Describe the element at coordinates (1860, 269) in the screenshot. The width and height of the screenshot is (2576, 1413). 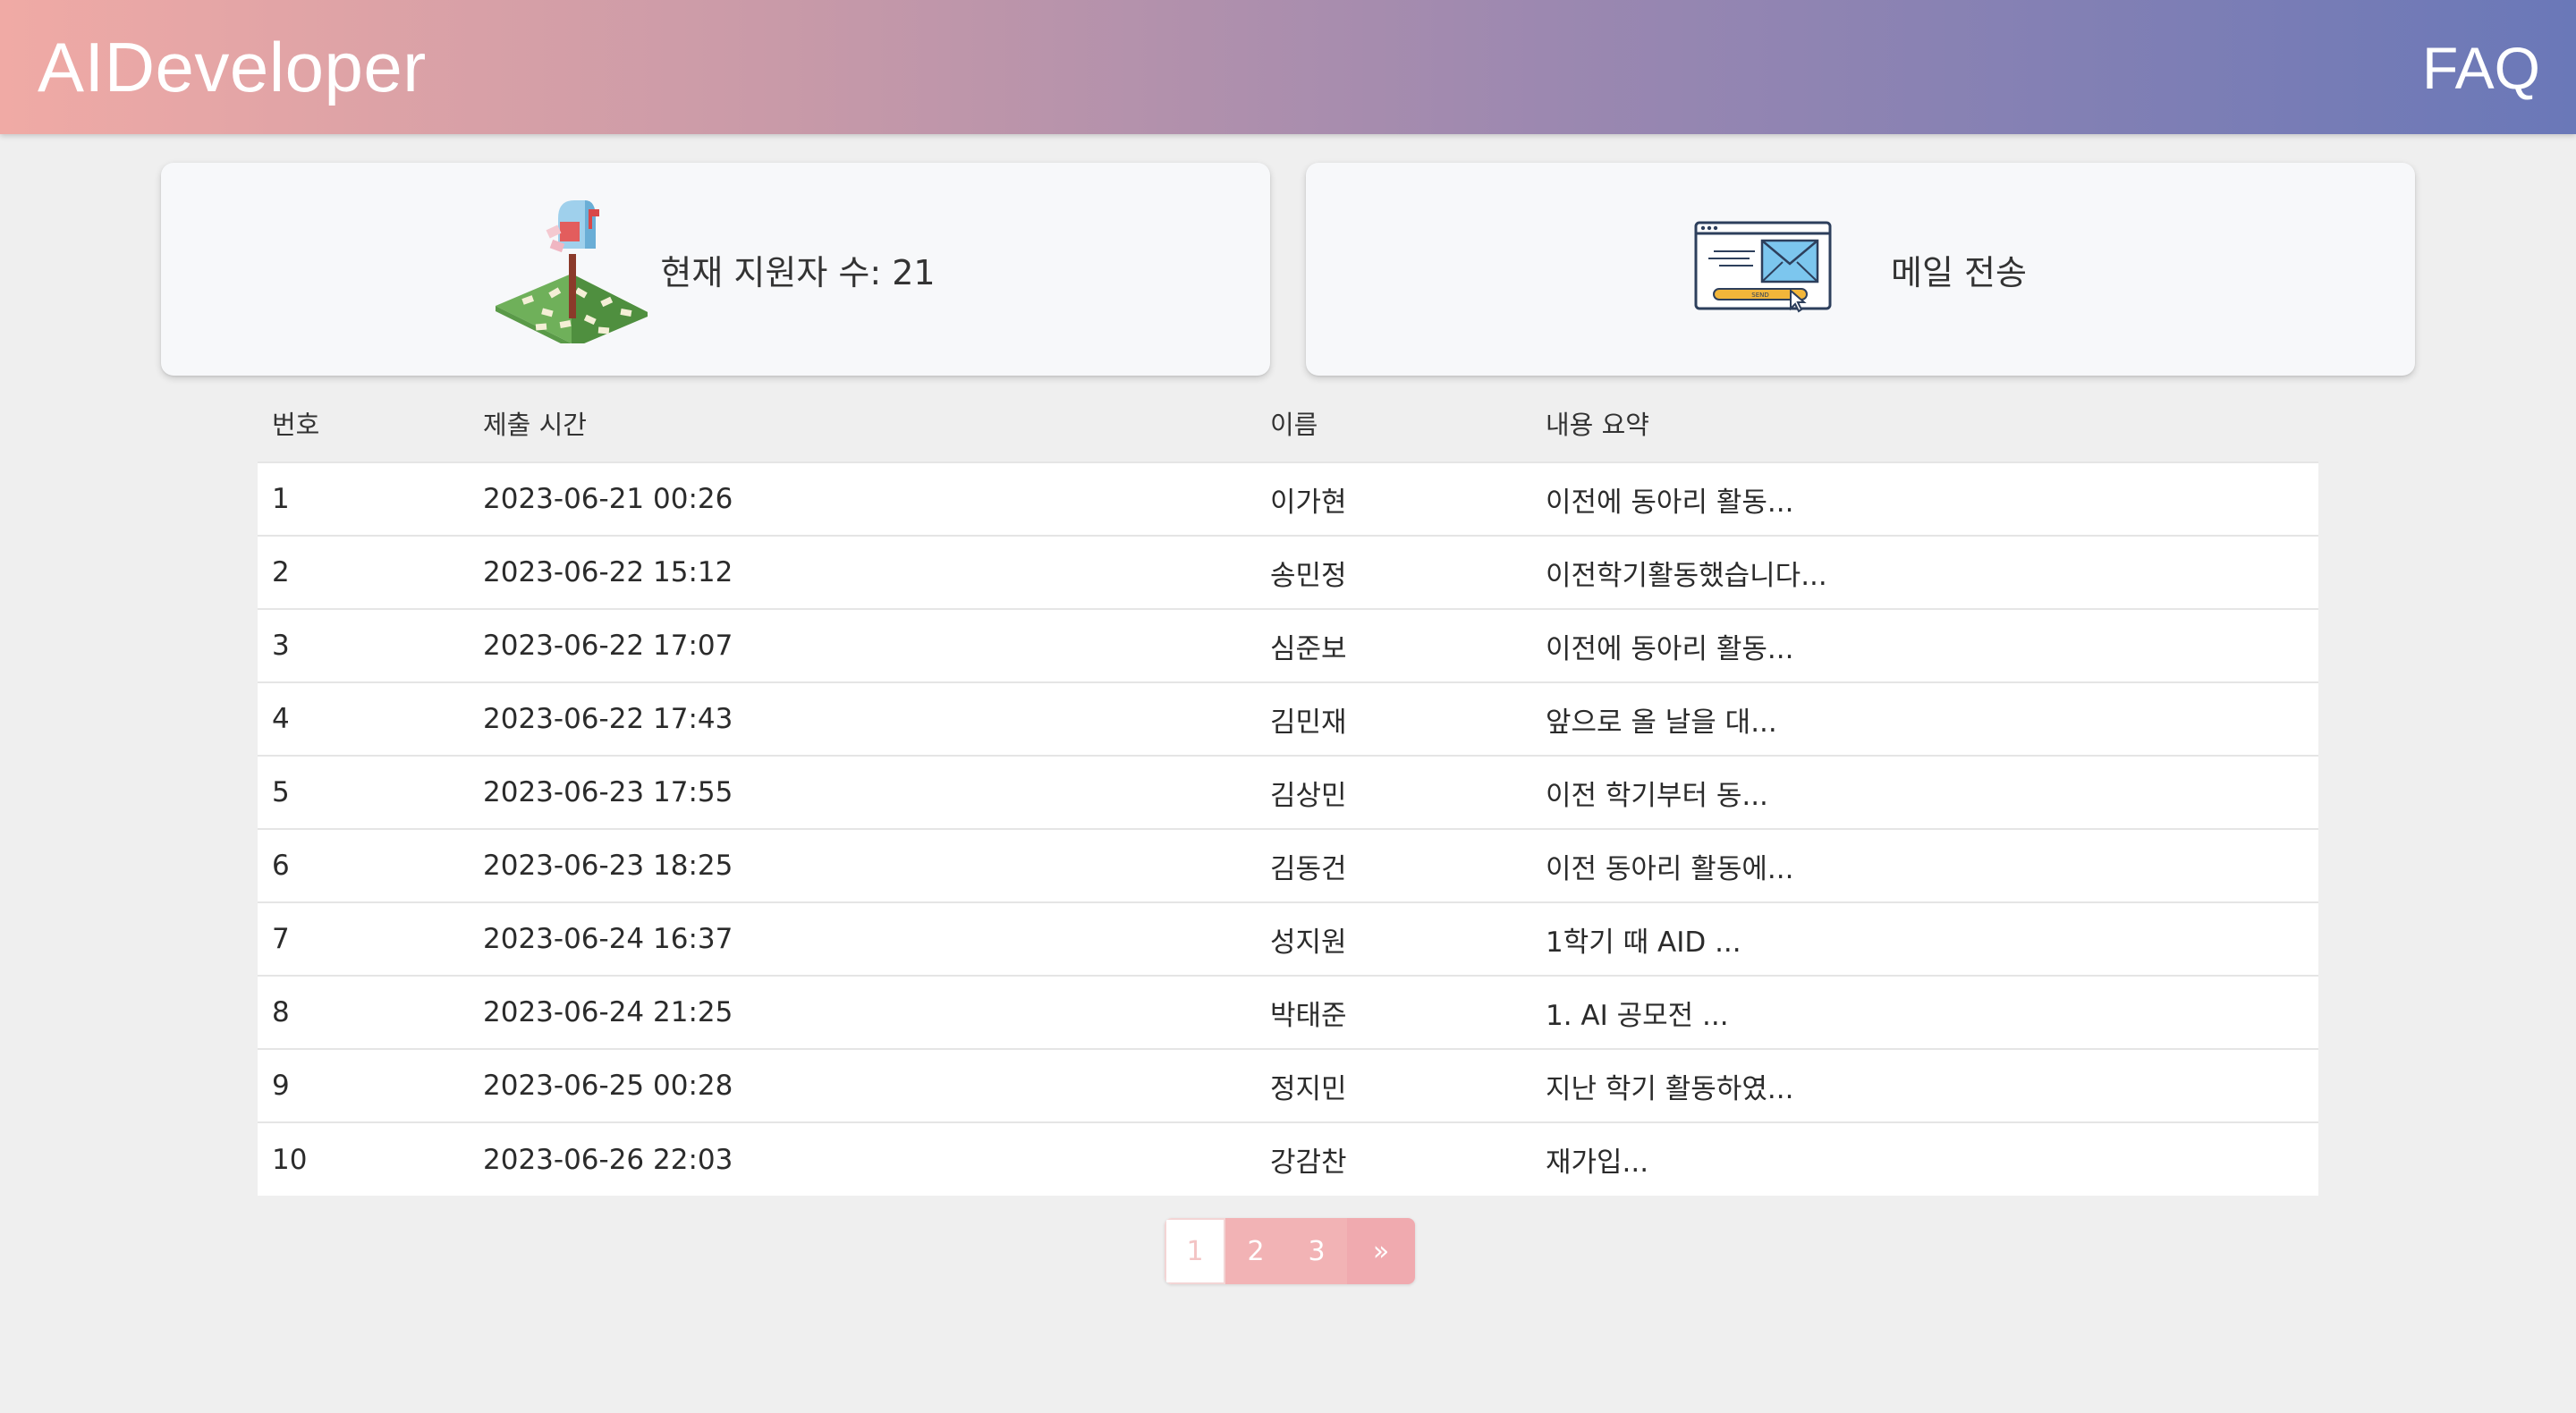
I see `send-mail-card: SEND 메일 전송` at that location.